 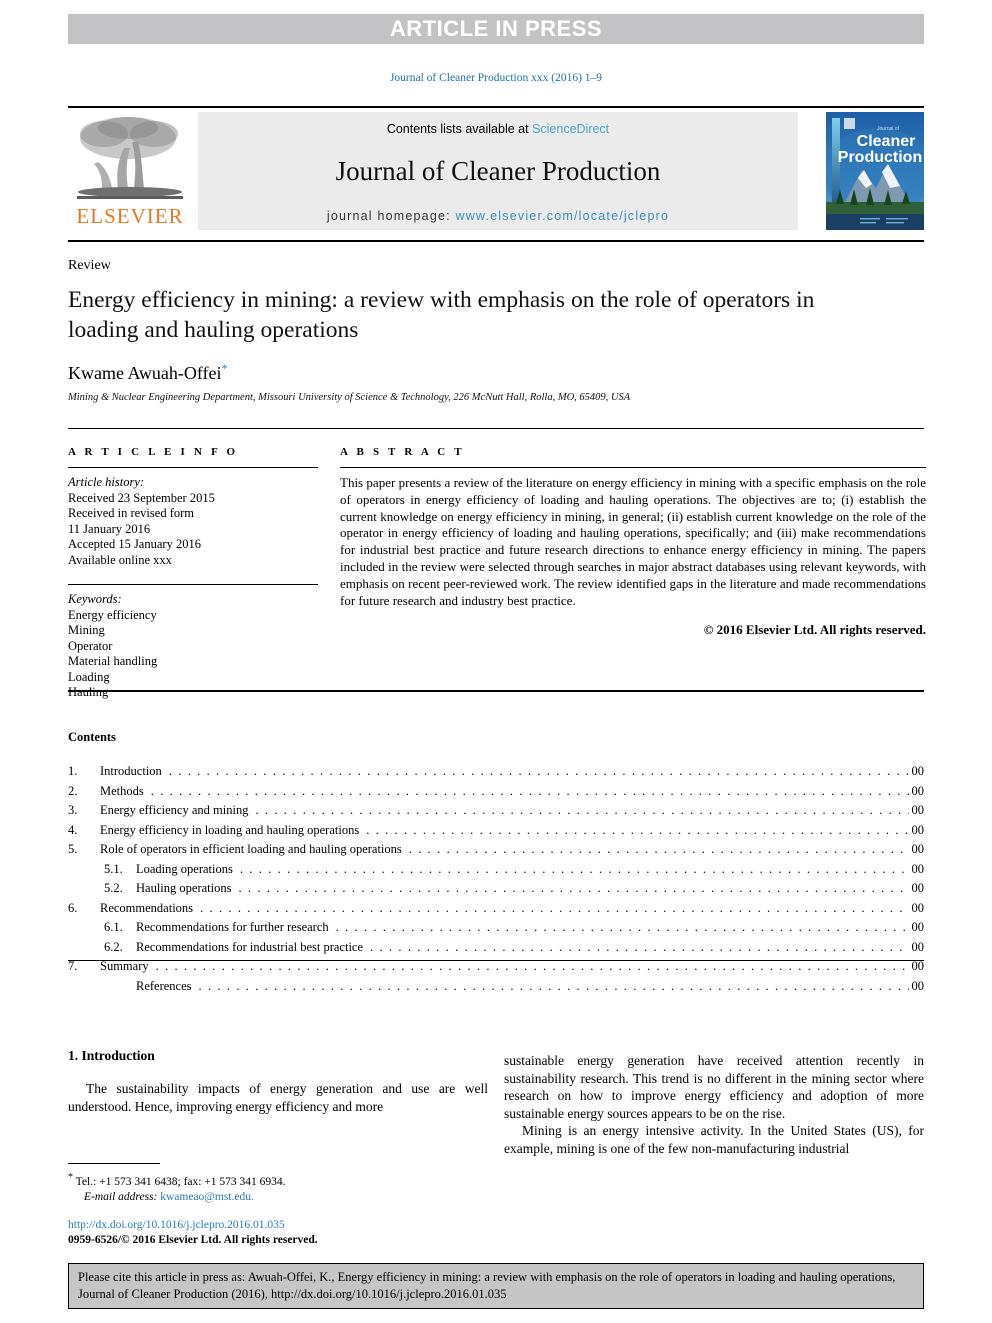 I want to click on article-info-rule, so click(x=193, y=467).